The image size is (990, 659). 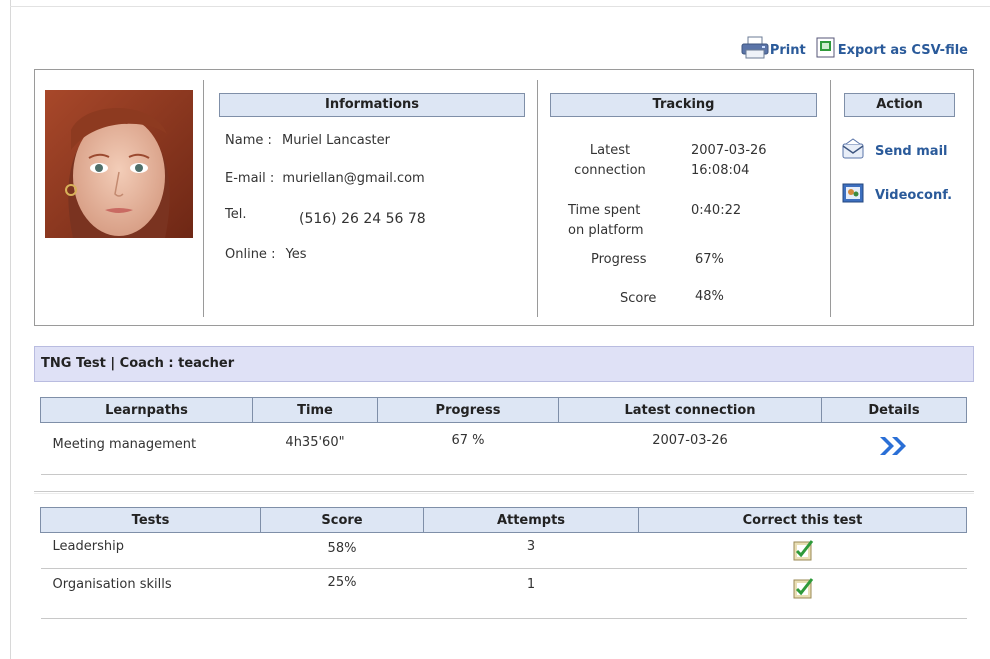 What do you see at coordinates (729, 161) in the screenshot?
I see `latest-connection-value: 2007-03-26 16:08:04` at bounding box center [729, 161].